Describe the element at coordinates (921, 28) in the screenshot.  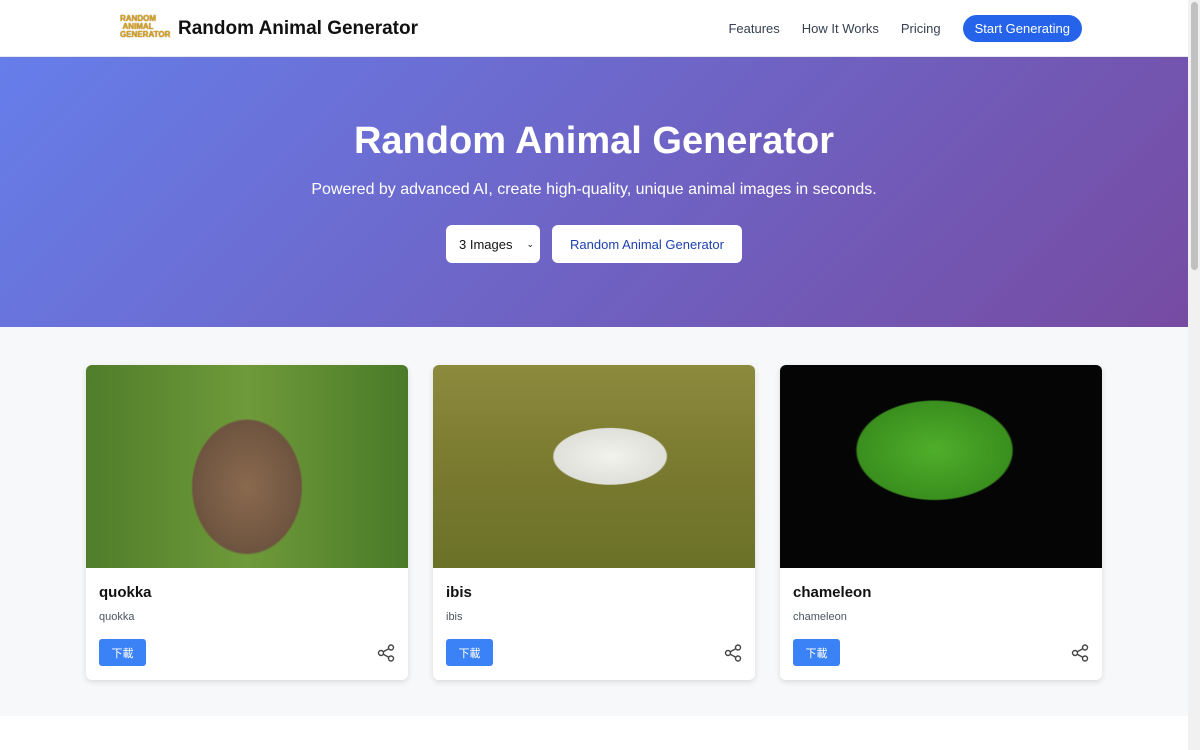
I see `nav-link-pricing: Pricing` at that location.